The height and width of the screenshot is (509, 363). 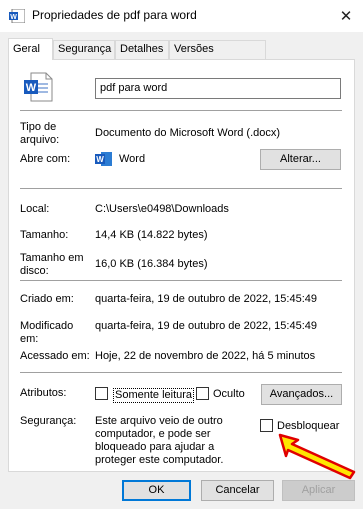 I want to click on file-type-label: Tipo de arquivo:, so click(x=40, y=133).